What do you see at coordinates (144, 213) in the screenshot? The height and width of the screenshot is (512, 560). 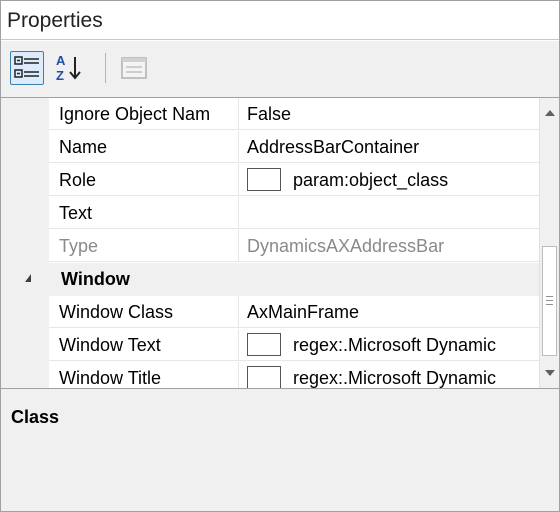 I see `property-name: Text` at bounding box center [144, 213].